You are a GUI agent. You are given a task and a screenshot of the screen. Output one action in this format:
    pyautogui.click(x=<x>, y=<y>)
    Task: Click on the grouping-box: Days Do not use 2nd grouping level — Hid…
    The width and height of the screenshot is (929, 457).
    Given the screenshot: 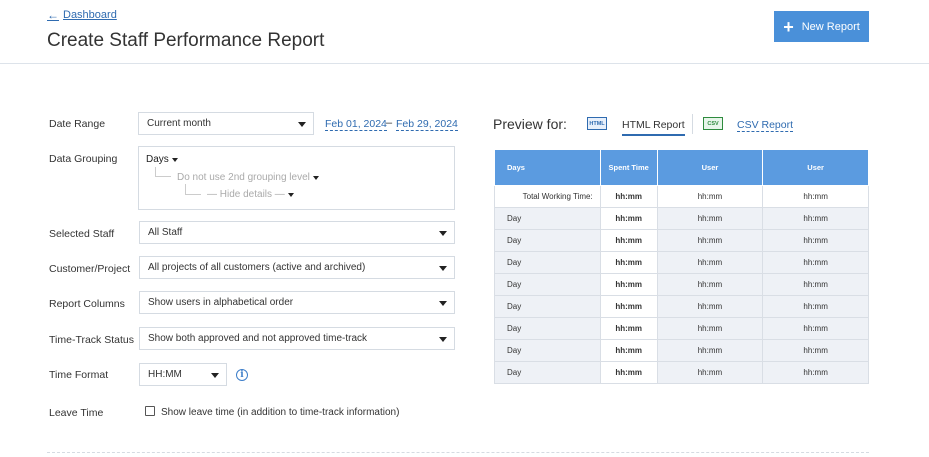 What is the action you would take?
    pyautogui.click(x=296, y=178)
    